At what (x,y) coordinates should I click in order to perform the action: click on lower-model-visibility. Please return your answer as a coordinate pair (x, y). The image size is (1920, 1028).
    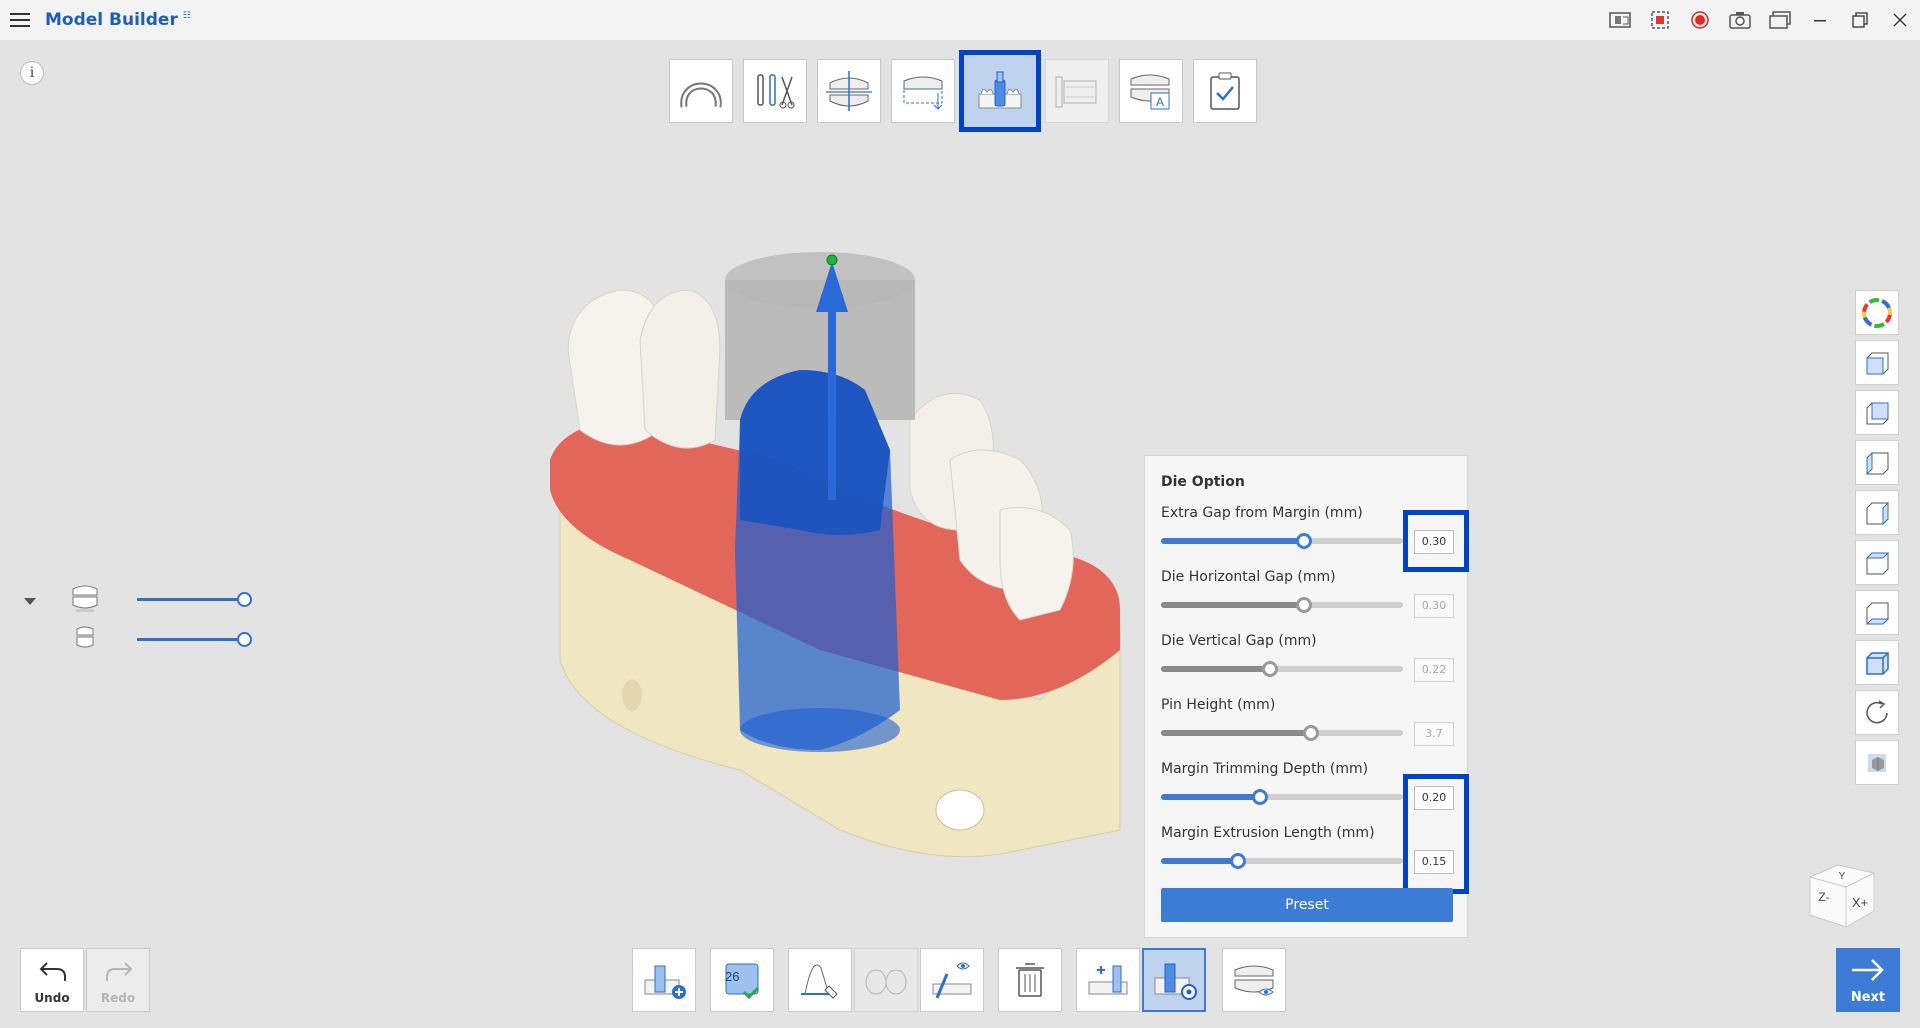
    Looking at the image, I should click on (160, 639).